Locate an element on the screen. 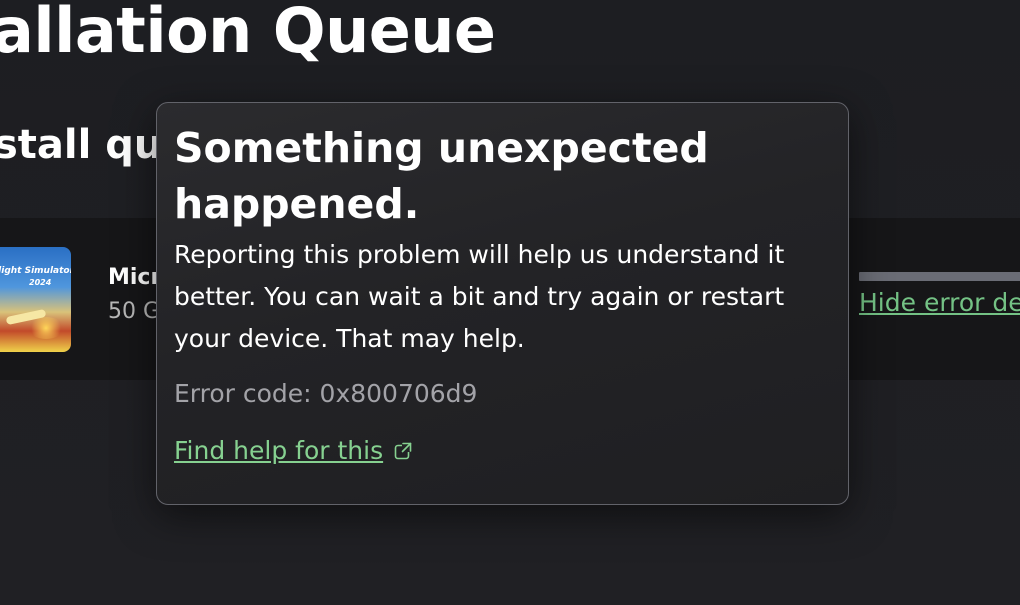 This screenshot has width=1020, height=605. game-thumbnail: Flight Simulator 2024 is located at coordinates (35, 299).